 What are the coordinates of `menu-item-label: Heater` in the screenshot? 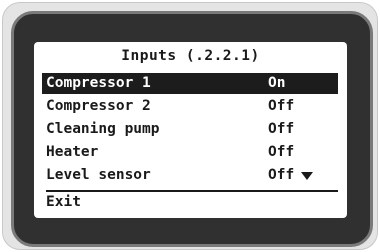 It's located at (72, 152).